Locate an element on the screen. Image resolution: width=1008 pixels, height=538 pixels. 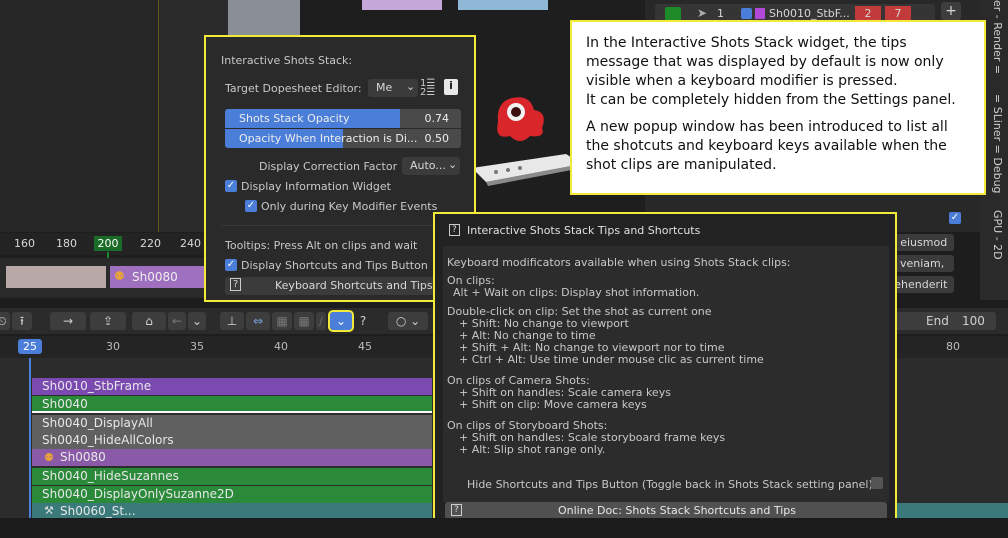
grid-icon-2: ▦ is located at coordinates (304, 321).